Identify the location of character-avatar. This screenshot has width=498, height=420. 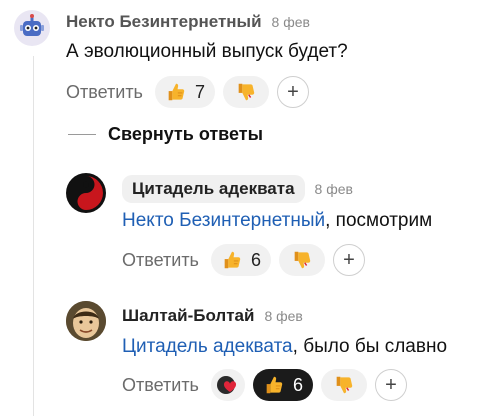
(86, 321).